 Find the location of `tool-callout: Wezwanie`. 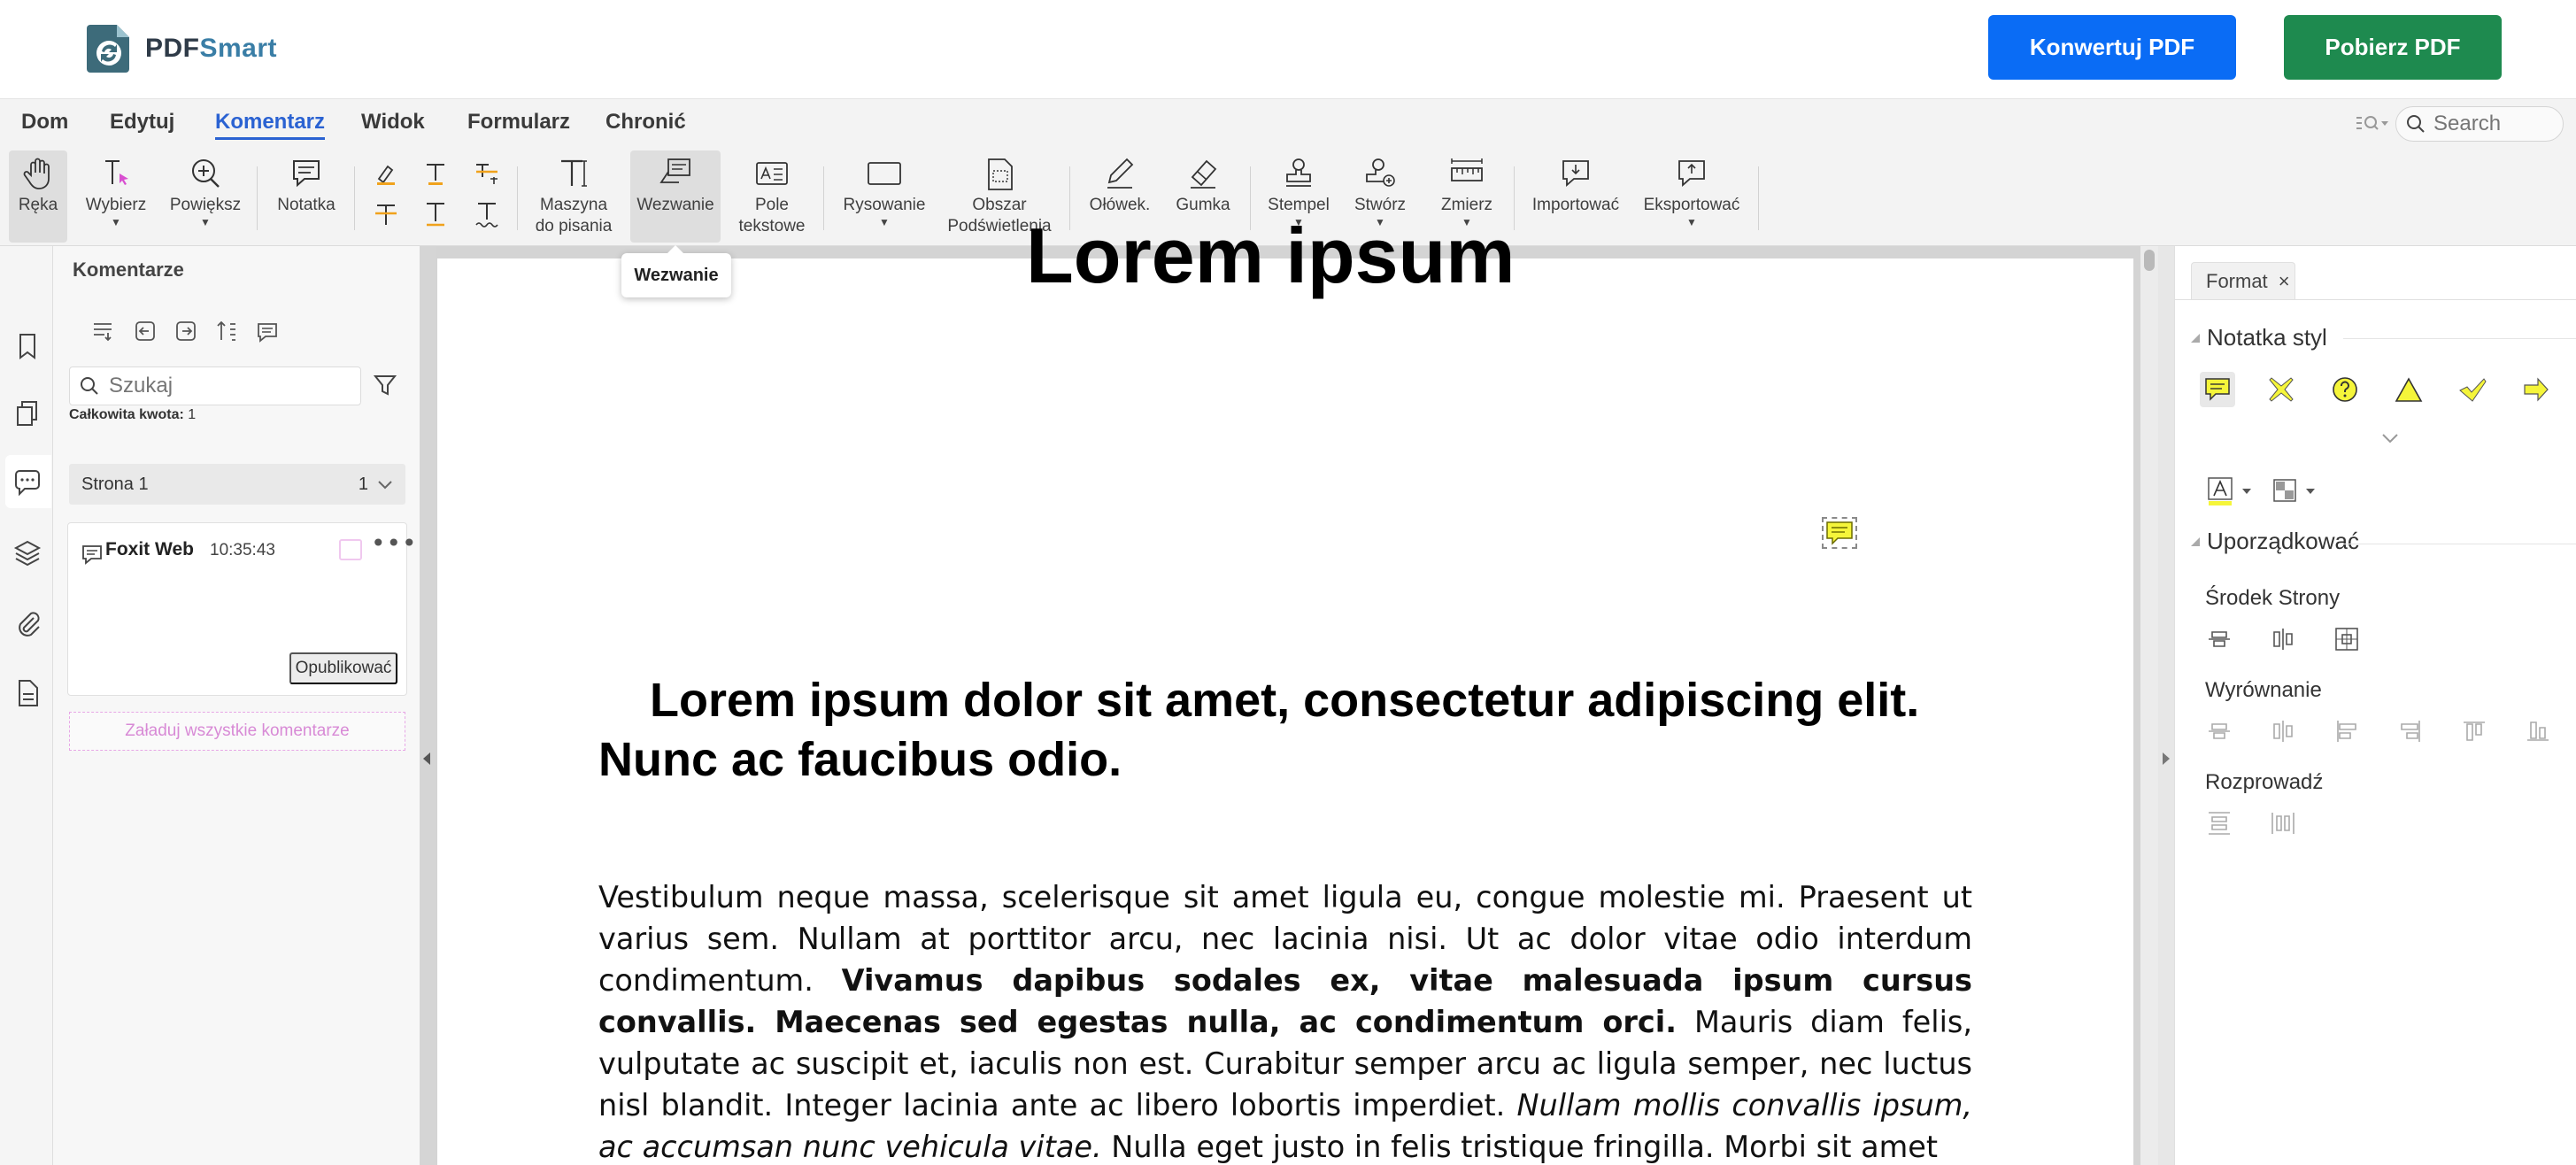

tool-callout: Wezwanie is located at coordinates (675, 196).